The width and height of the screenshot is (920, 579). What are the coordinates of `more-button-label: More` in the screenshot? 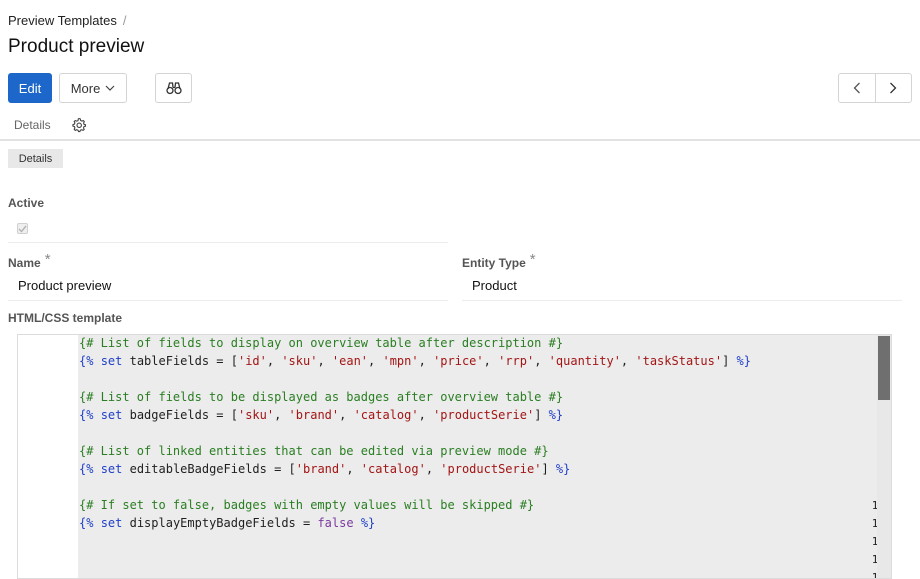 It's located at (85, 88).